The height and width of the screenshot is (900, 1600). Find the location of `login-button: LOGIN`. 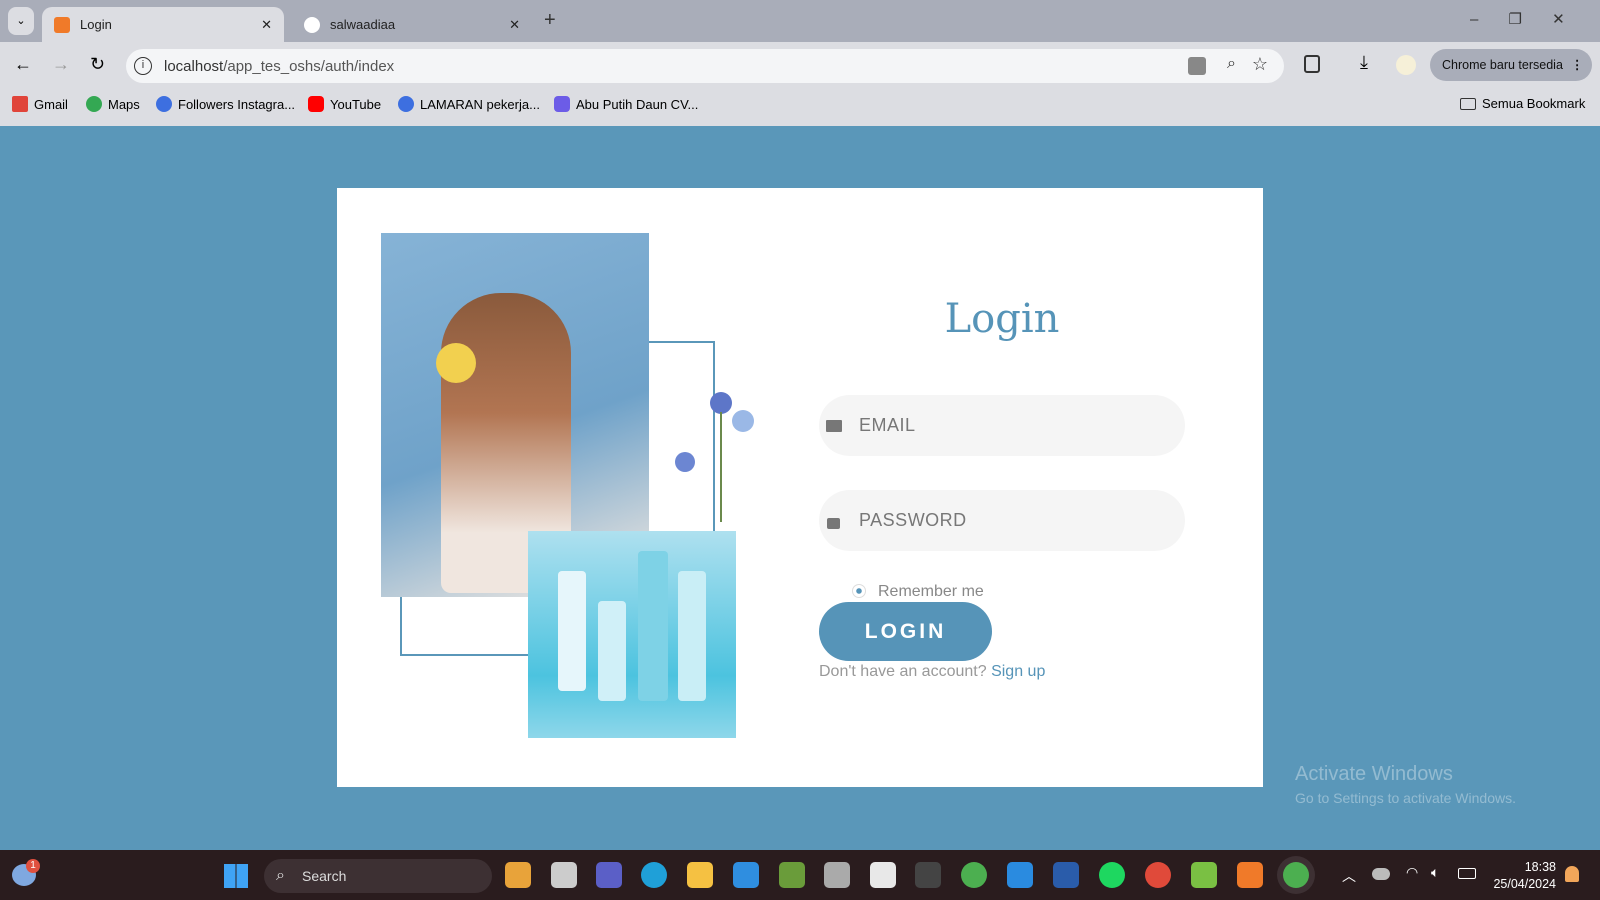

login-button: LOGIN is located at coordinates (905, 631).